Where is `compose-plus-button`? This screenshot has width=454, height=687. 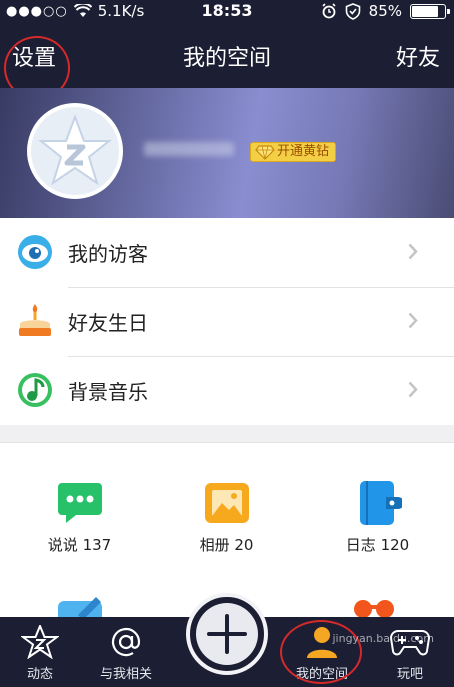
compose-plus-button is located at coordinates (227, 634).